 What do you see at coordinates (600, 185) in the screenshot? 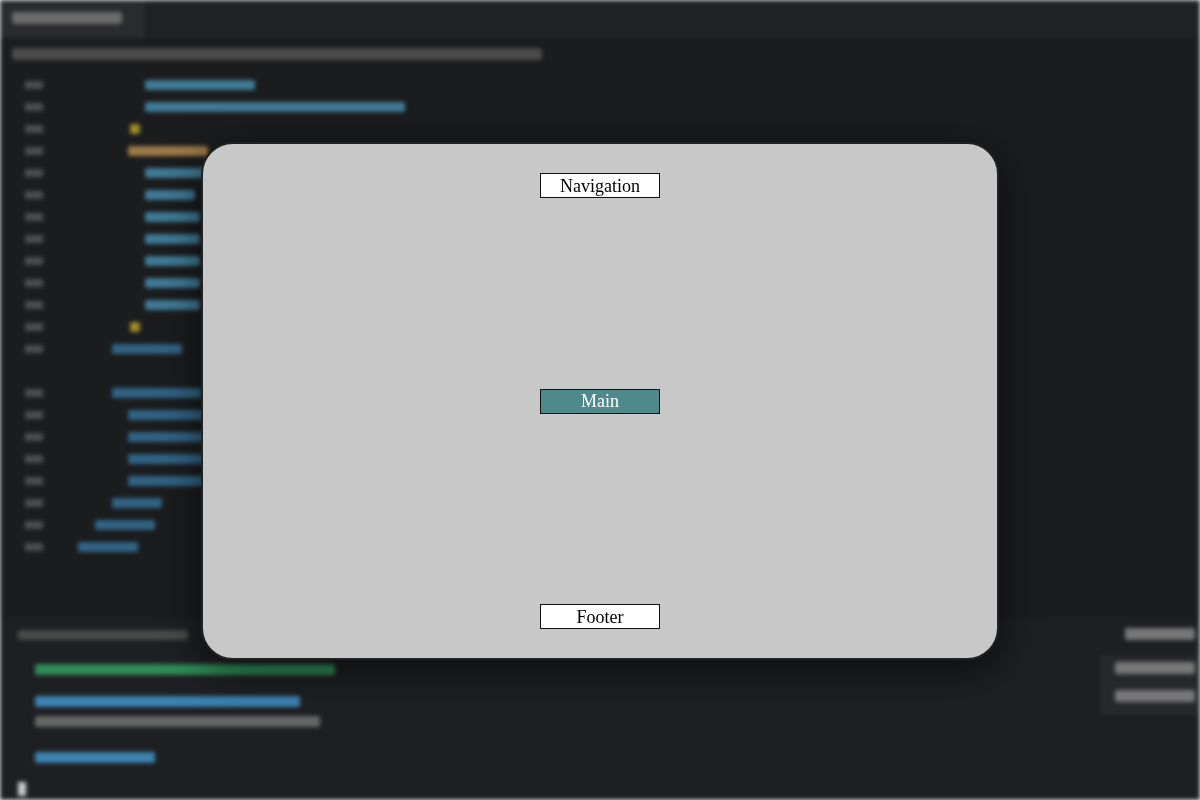
I see `layout-box: Navigation` at bounding box center [600, 185].